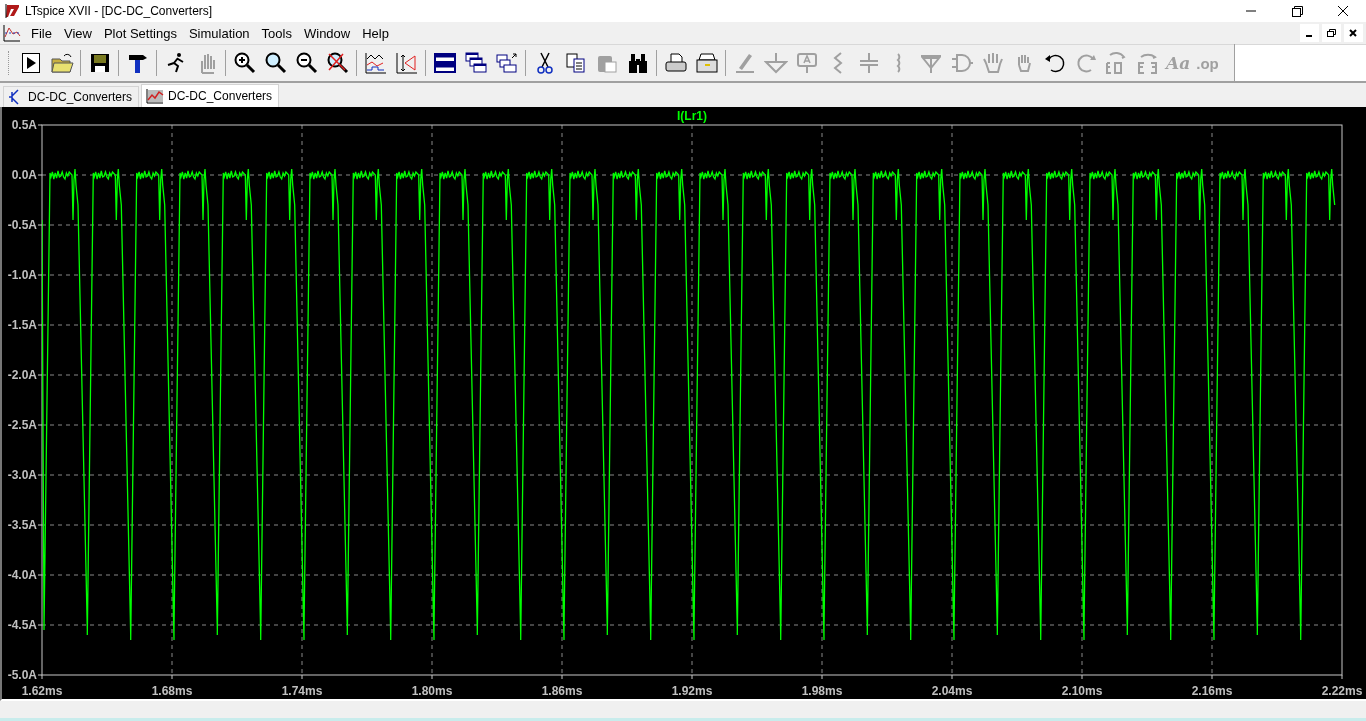  What do you see at coordinates (575, 63) in the screenshot?
I see `copy-icon` at bounding box center [575, 63].